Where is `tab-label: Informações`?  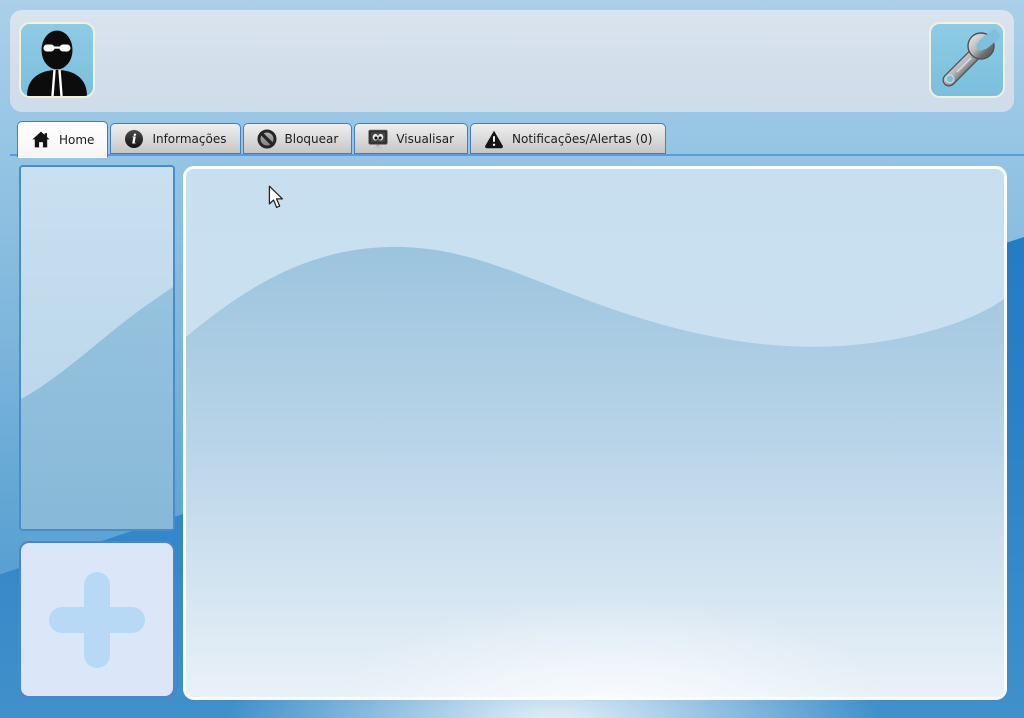 tab-label: Informações is located at coordinates (189, 138).